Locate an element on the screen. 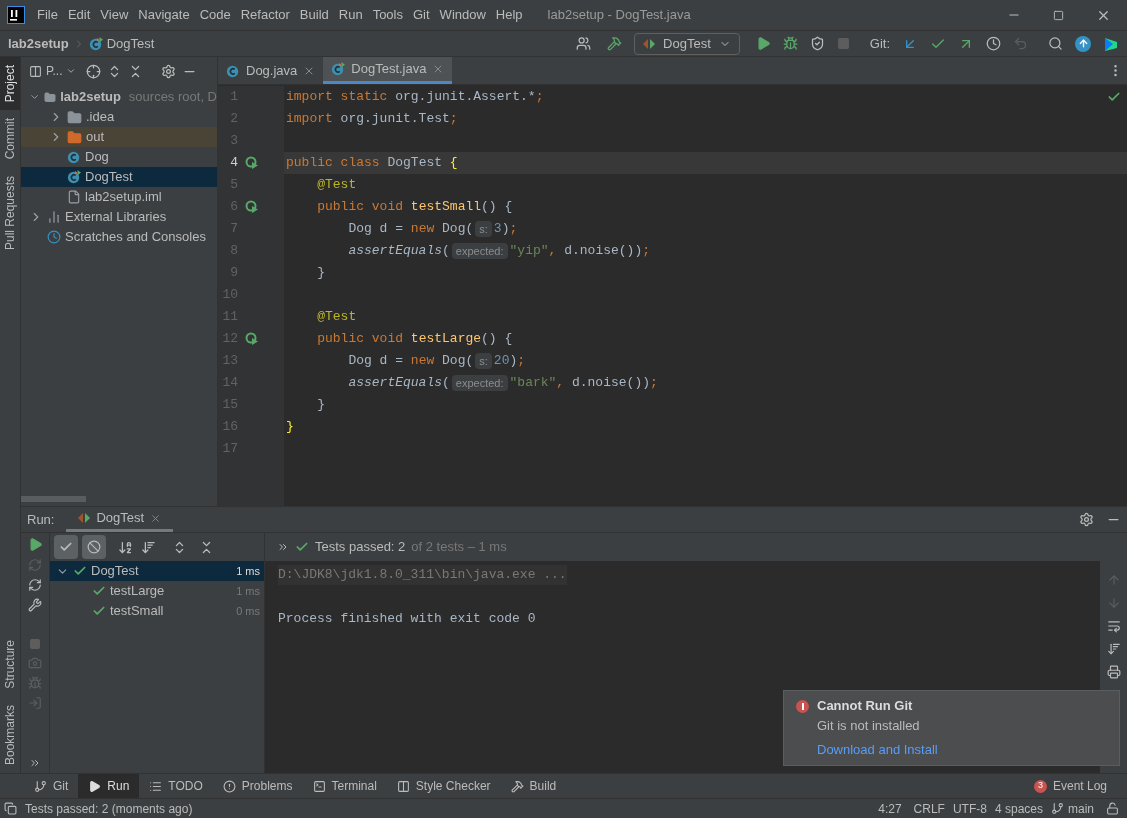  side-tab: Commit is located at coordinates (10, 139).